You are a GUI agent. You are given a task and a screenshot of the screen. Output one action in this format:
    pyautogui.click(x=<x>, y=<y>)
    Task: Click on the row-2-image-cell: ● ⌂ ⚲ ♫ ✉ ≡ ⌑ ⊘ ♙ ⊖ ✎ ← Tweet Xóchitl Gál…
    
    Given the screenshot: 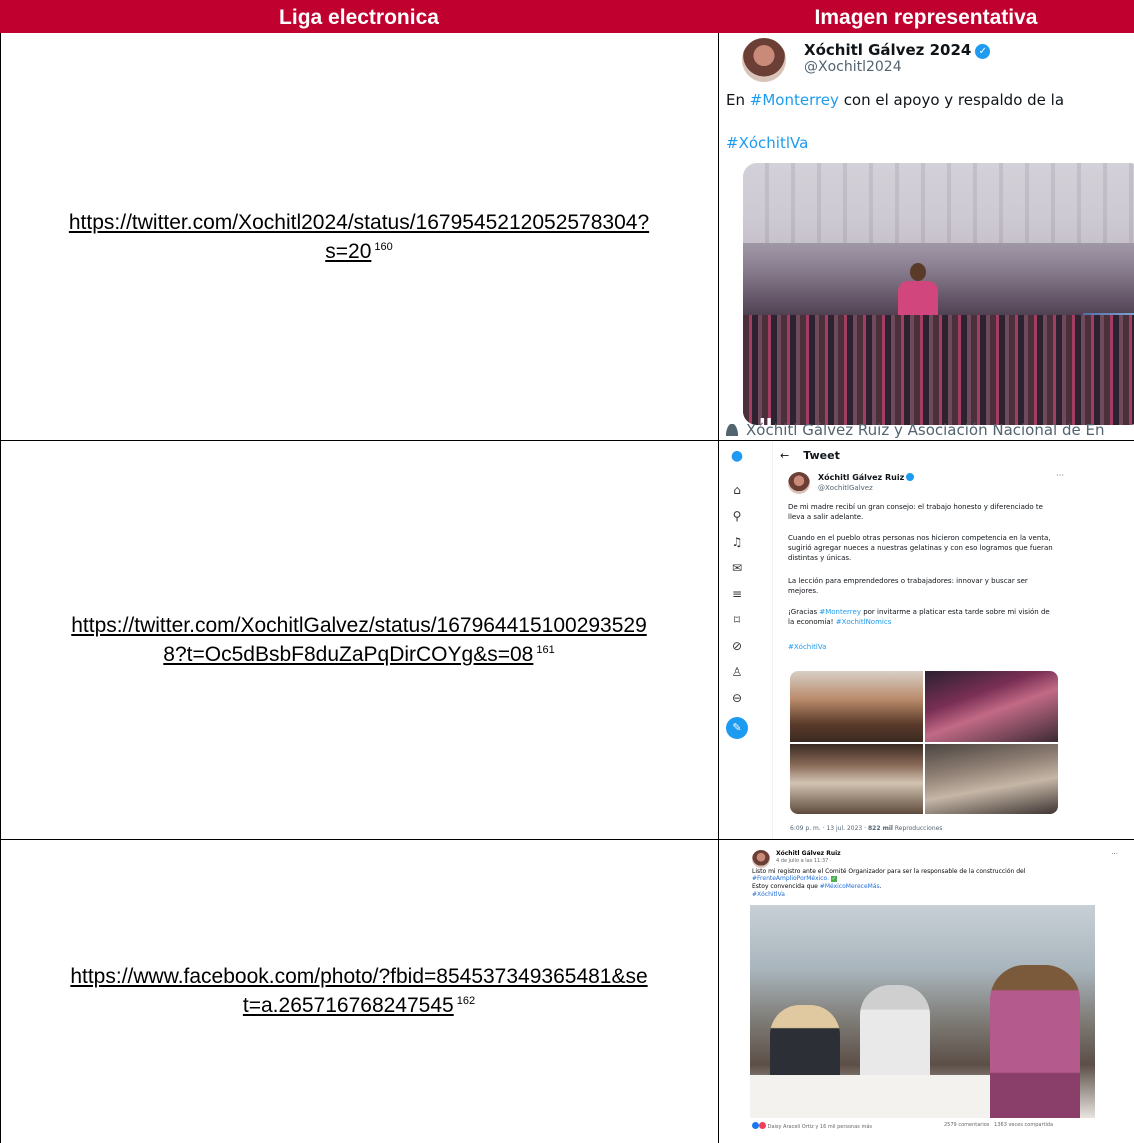 What is the action you would take?
    pyautogui.click(x=929, y=640)
    